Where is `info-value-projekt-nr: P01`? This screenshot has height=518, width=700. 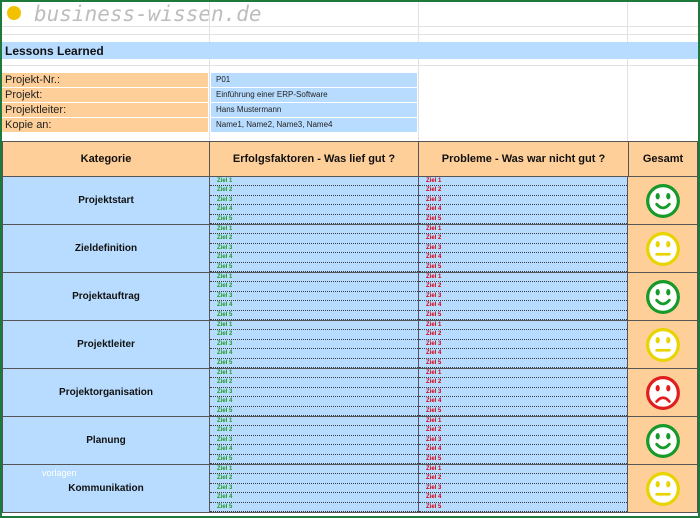
info-value-projekt-nr: P01 is located at coordinates (314, 80).